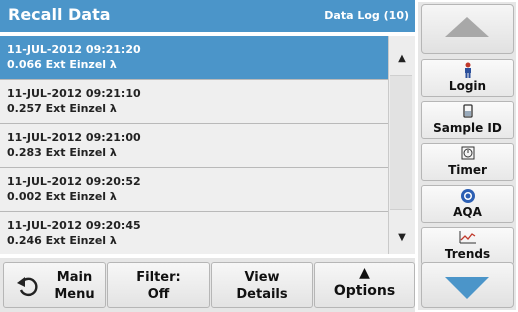  What do you see at coordinates (194, 102) in the screenshot?
I see `list-item: 11-JUL-2012 09:21:10 0.257 Ext Einzel λ` at bounding box center [194, 102].